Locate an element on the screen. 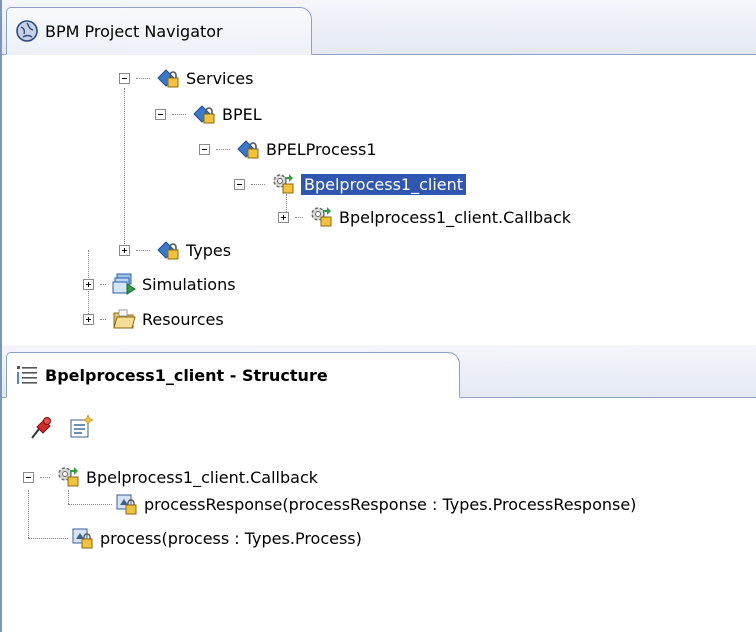 Image resolution: width=756 pixels, height=632 pixels. structure-item-label: Bpelprocess1_client.Callback is located at coordinates (202, 477).